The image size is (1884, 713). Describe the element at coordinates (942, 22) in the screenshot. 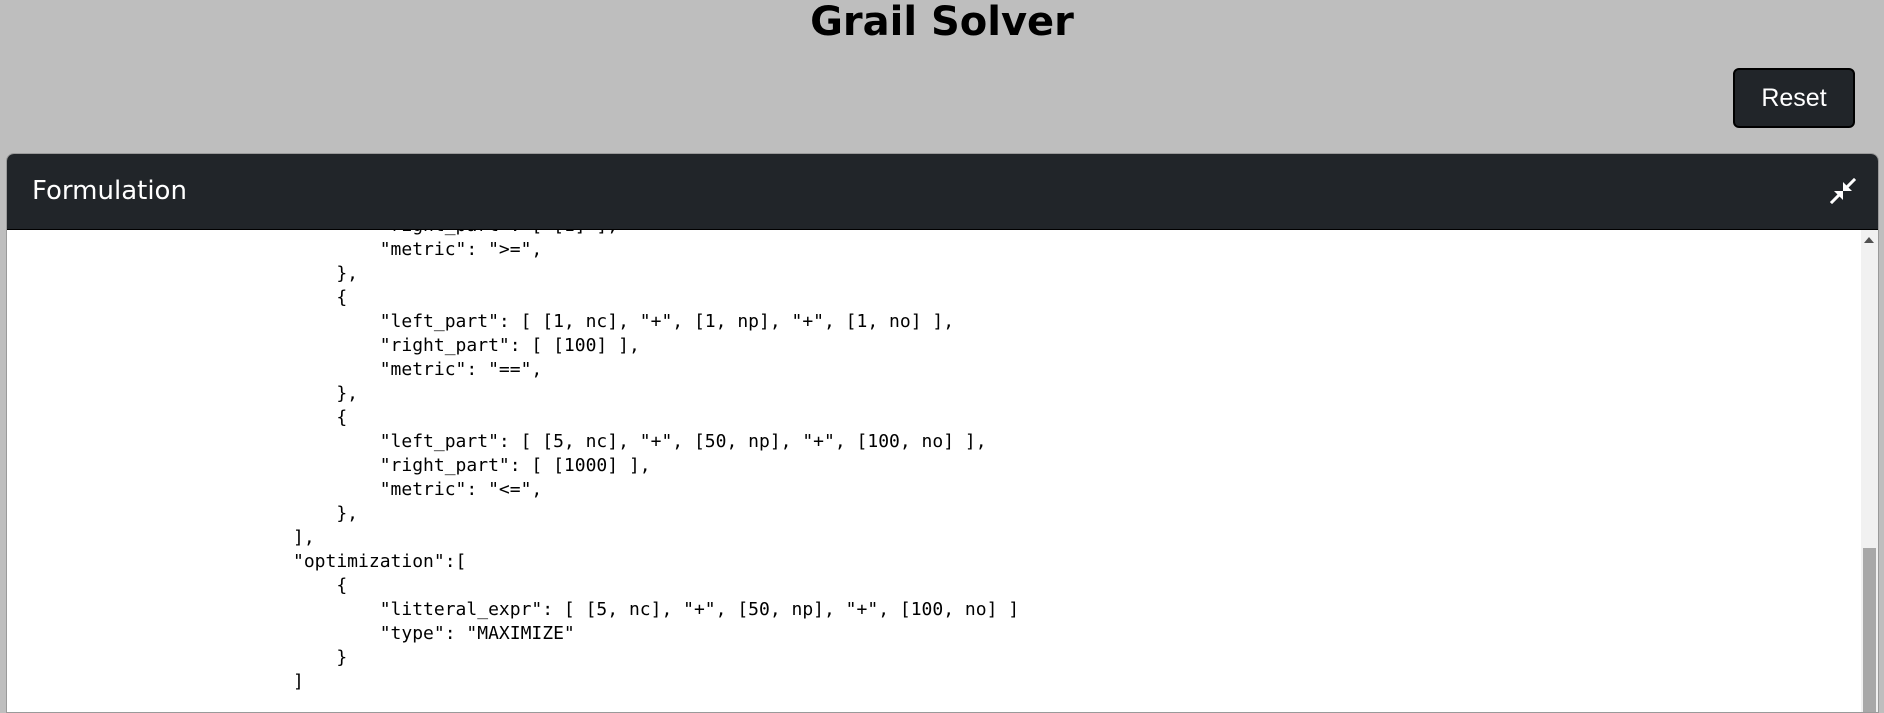

I see `page-title: Grail Solver` at that location.